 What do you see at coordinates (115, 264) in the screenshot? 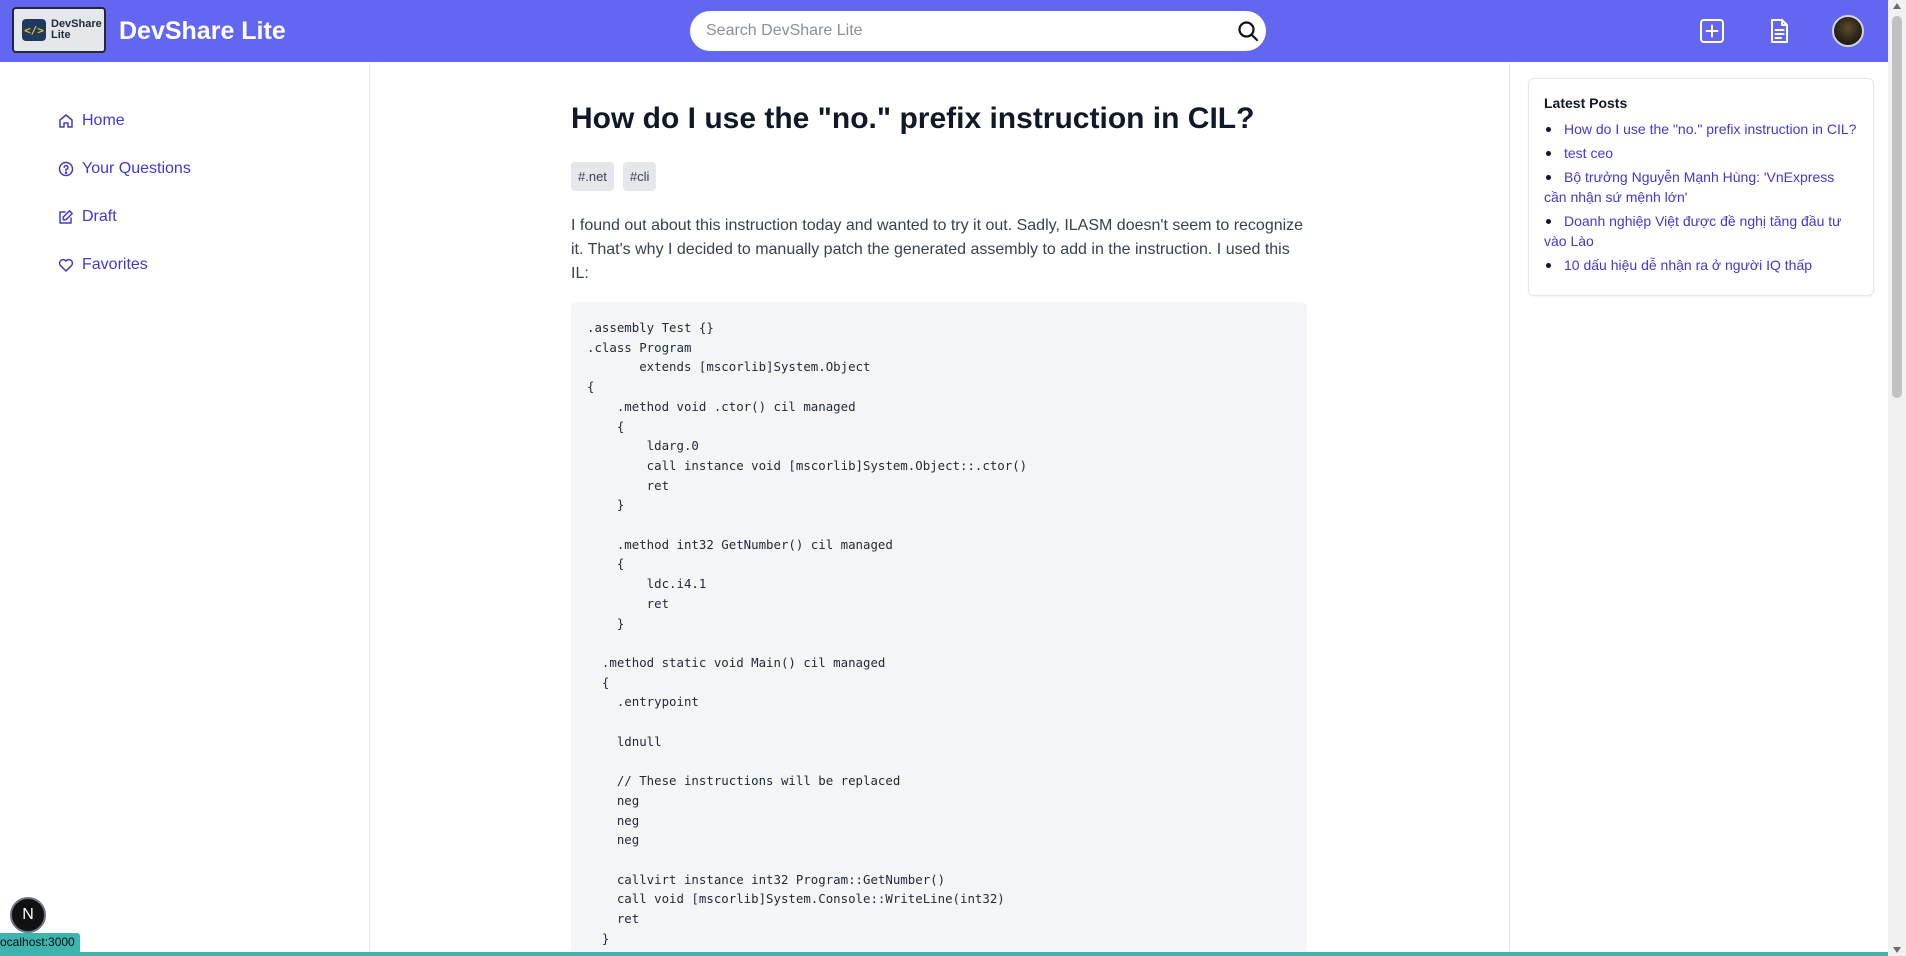
I see `sidebar-item-label: Favorites` at bounding box center [115, 264].